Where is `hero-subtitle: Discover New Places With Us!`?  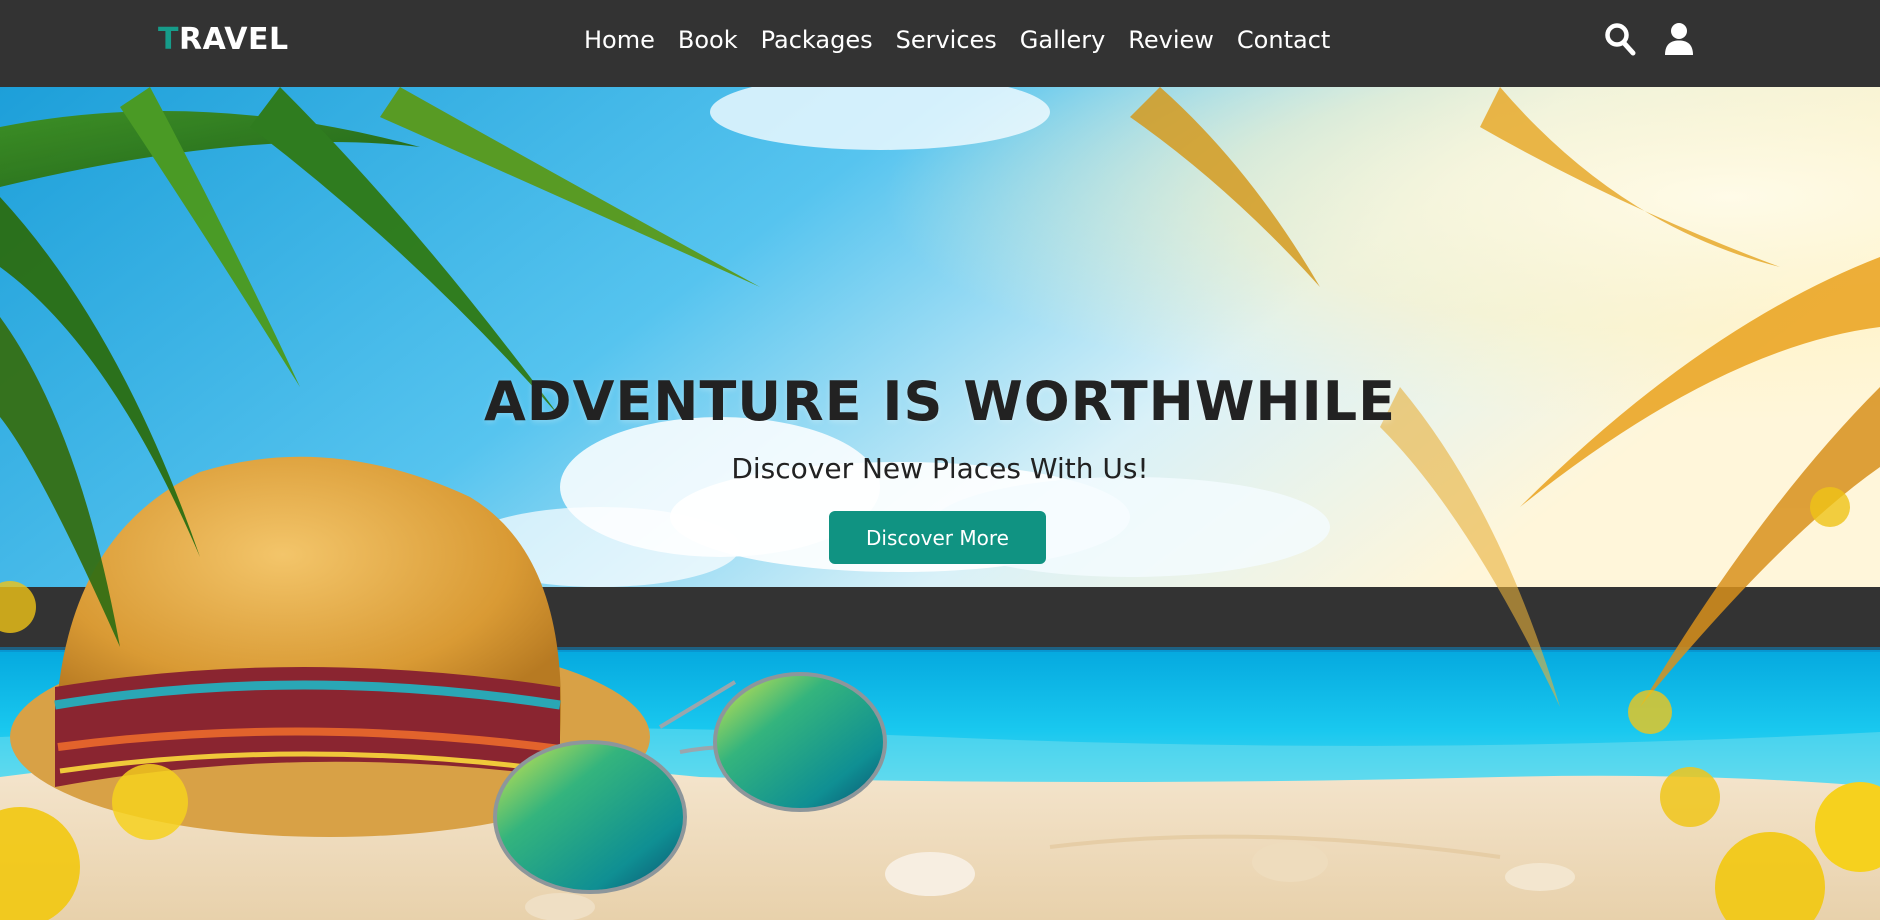
hero-subtitle: Discover New Places With Us! is located at coordinates (940, 468).